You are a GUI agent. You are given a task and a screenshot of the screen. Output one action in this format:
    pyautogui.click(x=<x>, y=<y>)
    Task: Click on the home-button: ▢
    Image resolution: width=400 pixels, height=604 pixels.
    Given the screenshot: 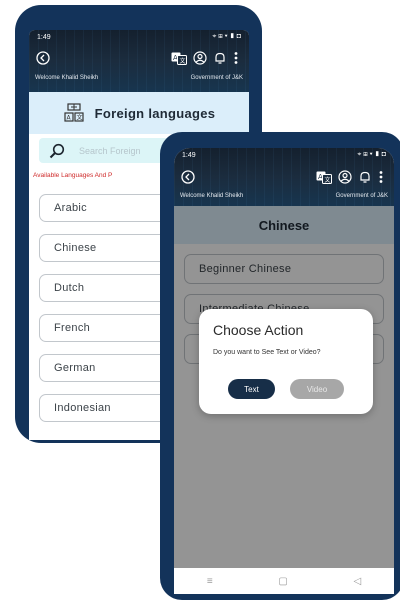 What is the action you would take?
    pyautogui.click(x=282, y=581)
    